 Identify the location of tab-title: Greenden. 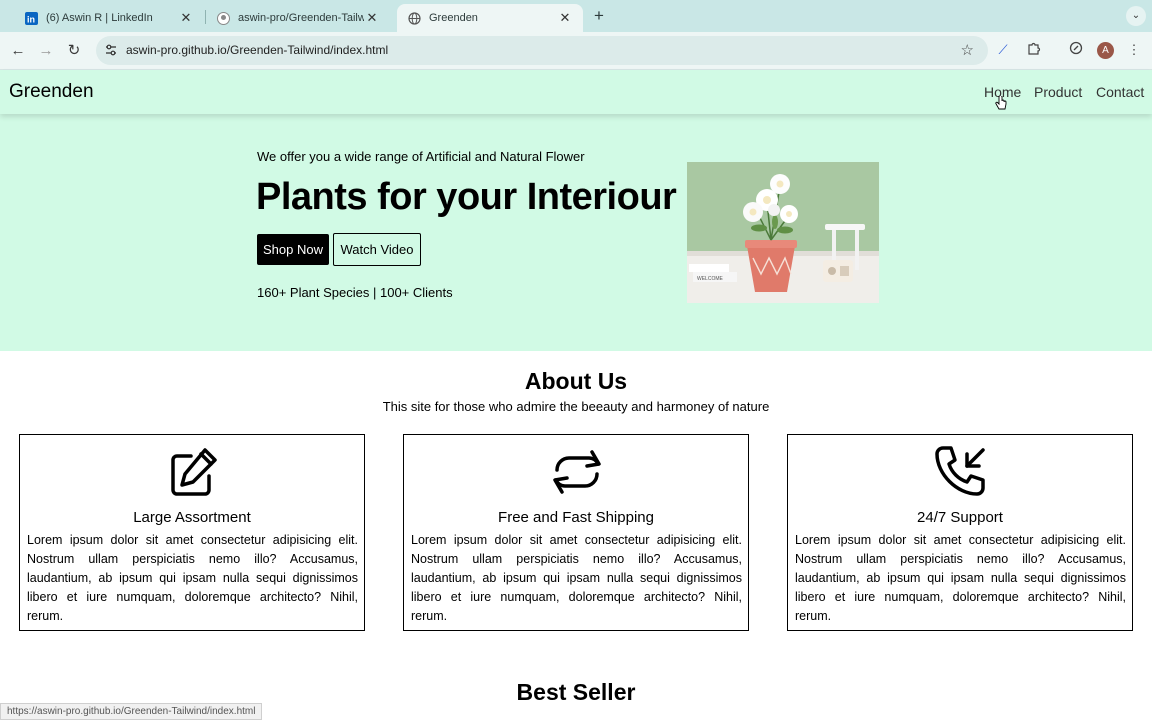
(453, 18).